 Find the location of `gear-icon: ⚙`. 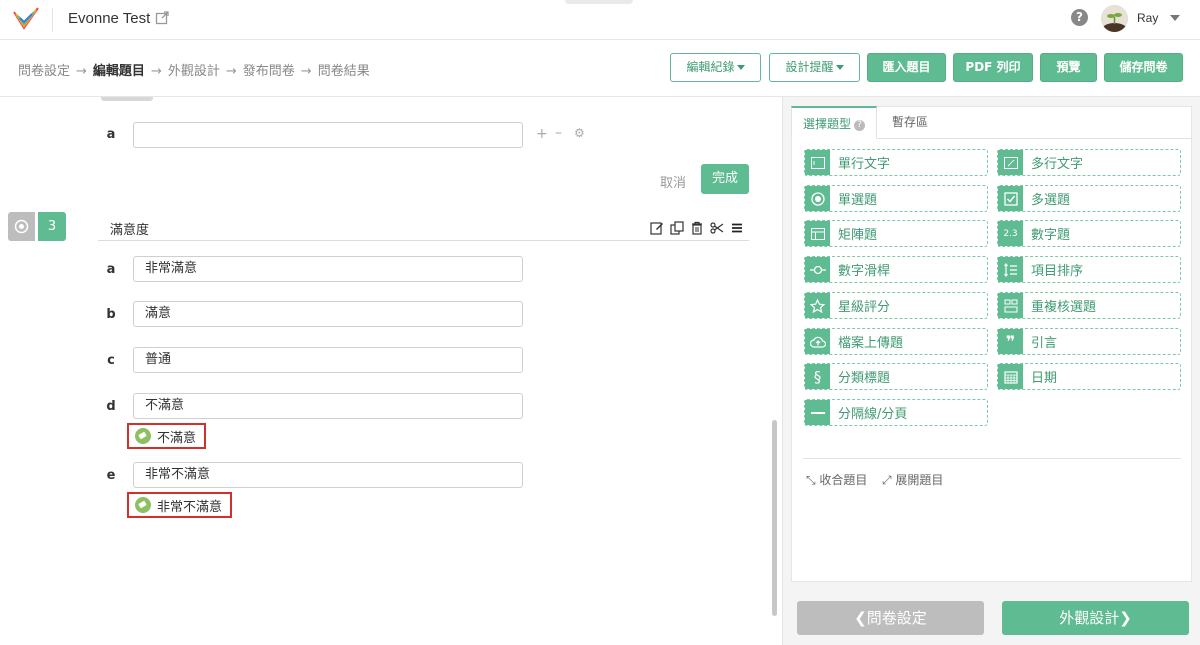

gear-icon: ⚙ is located at coordinates (579, 133).